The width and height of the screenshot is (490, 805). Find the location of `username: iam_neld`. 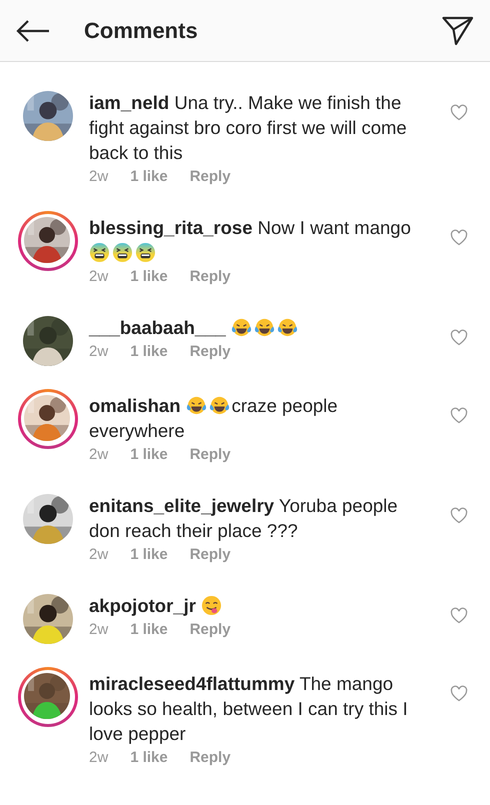

username: iam_neld is located at coordinates (129, 102).